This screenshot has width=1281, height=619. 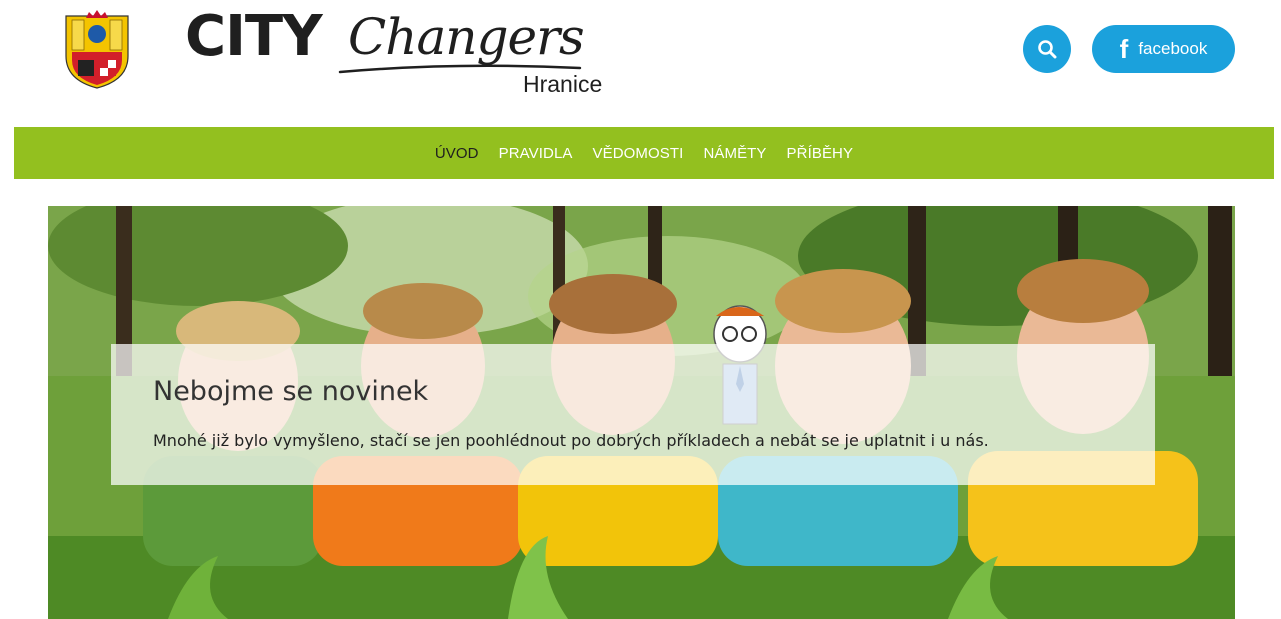 What do you see at coordinates (1173, 48) in the screenshot?
I see `facebook-label: facebook` at bounding box center [1173, 48].